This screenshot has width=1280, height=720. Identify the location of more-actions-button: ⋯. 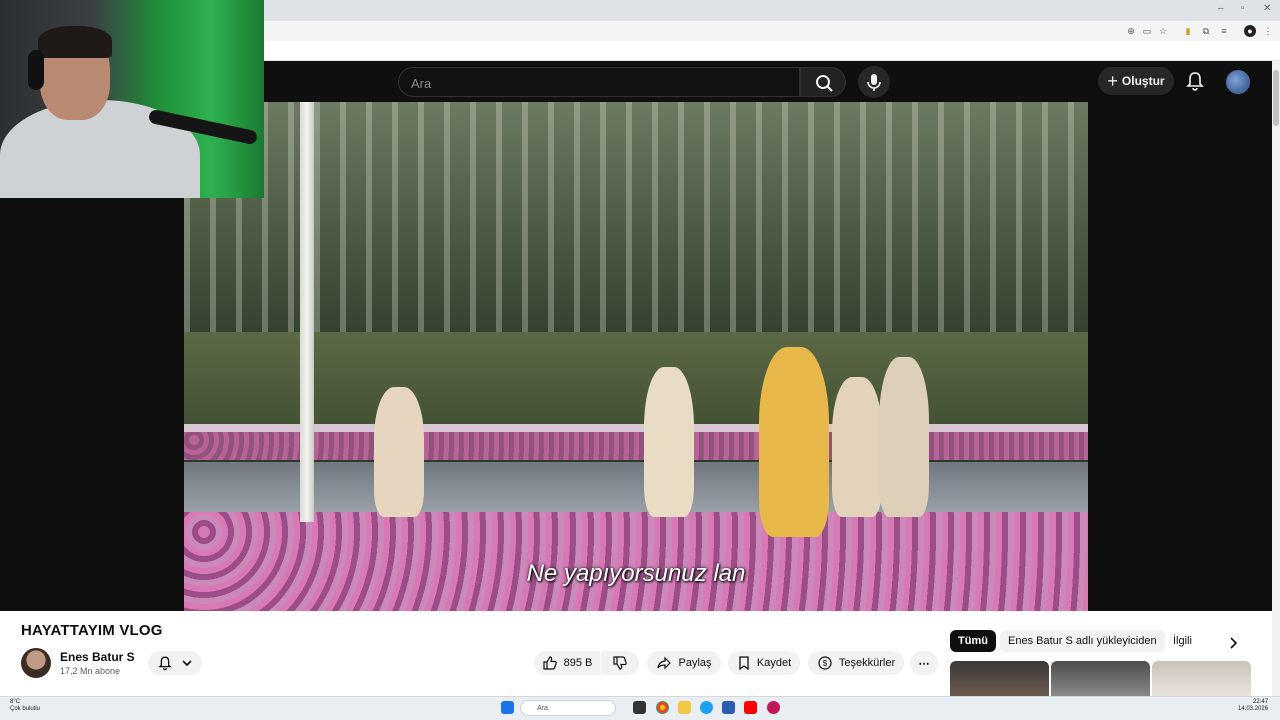
(924, 663).